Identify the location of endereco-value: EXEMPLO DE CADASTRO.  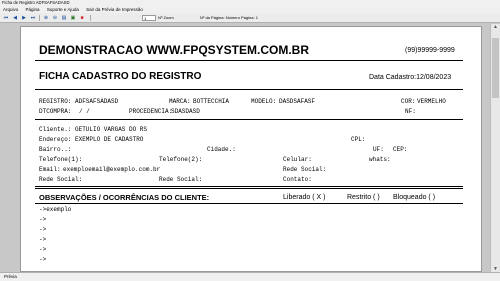
(109, 139).